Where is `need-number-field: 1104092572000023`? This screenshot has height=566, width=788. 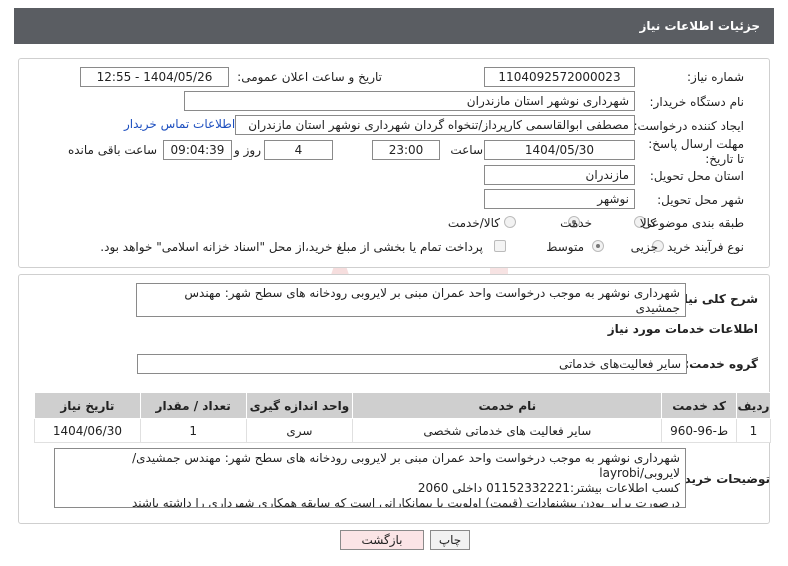 need-number-field: 1104092572000023 is located at coordinates (559, 77).